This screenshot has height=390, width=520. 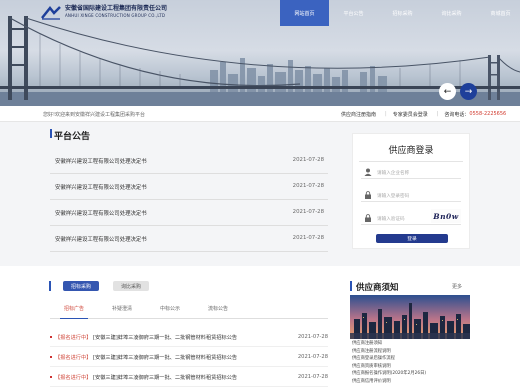 What do you see at coordinates (115, 15) in the screenshot?
I see `logo-name-en: ANHUI XINGE CONSTRUCTION GROUP CO.,LTD` at bounding box center [115, 15].